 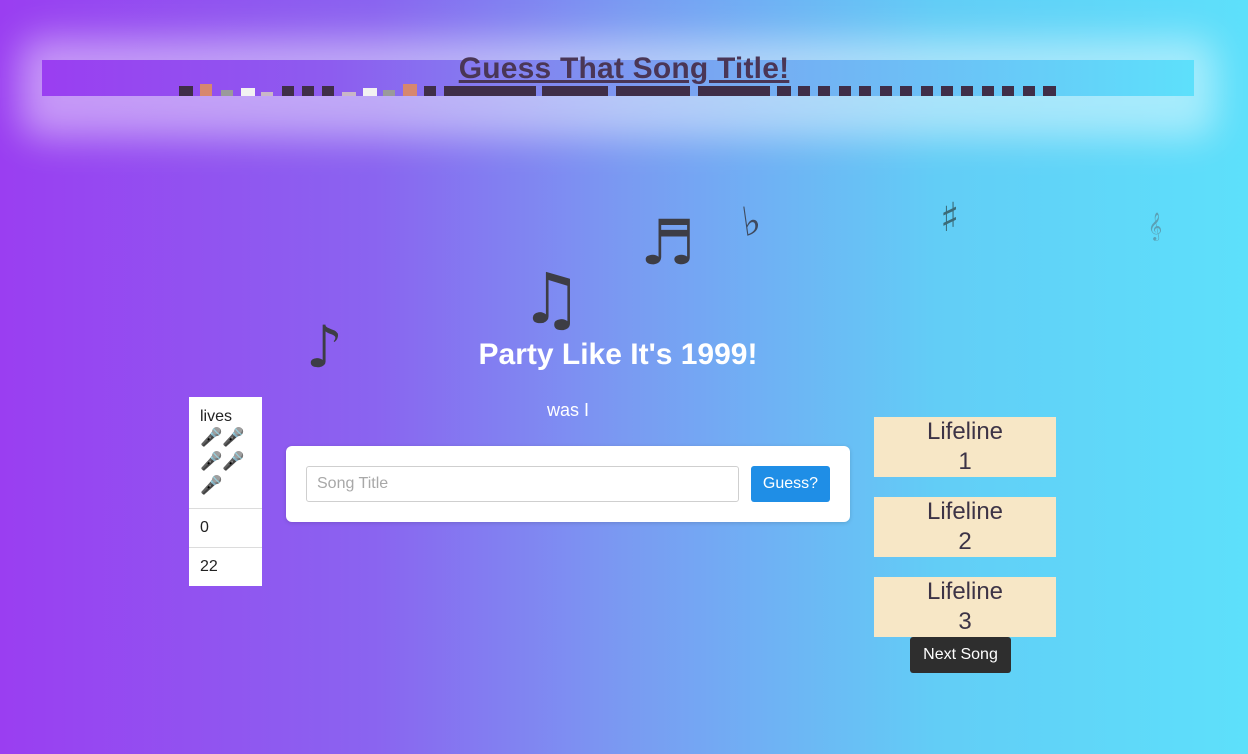 What do you see at coordinates (551, 299) in the screenshot?
I see `beamed-notes-icon: ♫` at bounding box center [551, 299].